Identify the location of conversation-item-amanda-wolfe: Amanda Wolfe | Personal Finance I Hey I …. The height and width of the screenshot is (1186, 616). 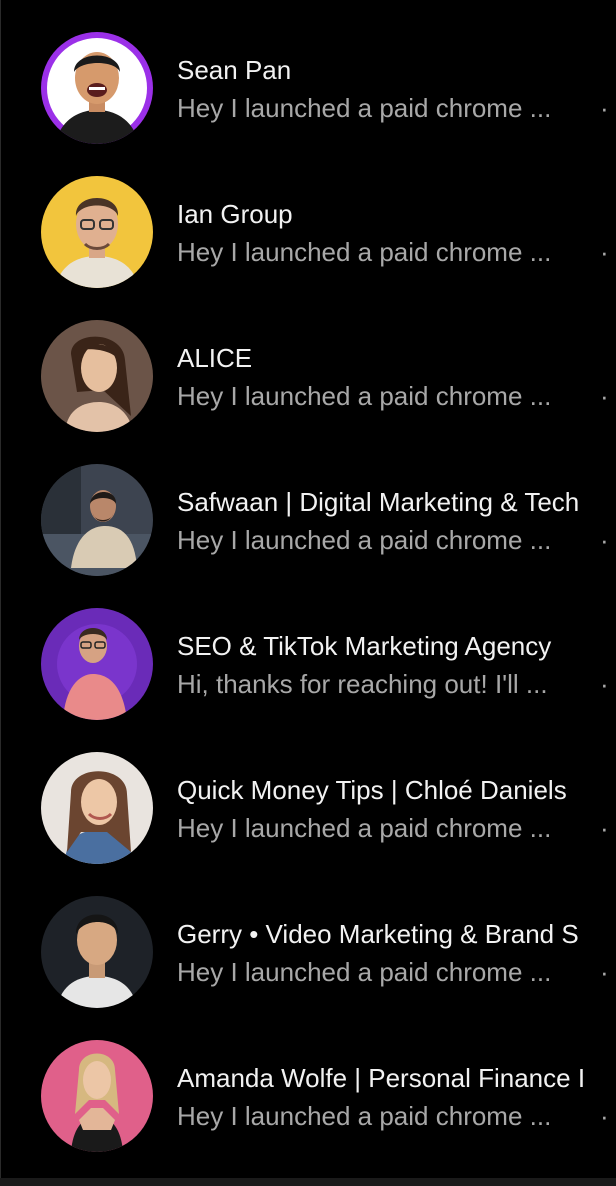
(308, 1080).